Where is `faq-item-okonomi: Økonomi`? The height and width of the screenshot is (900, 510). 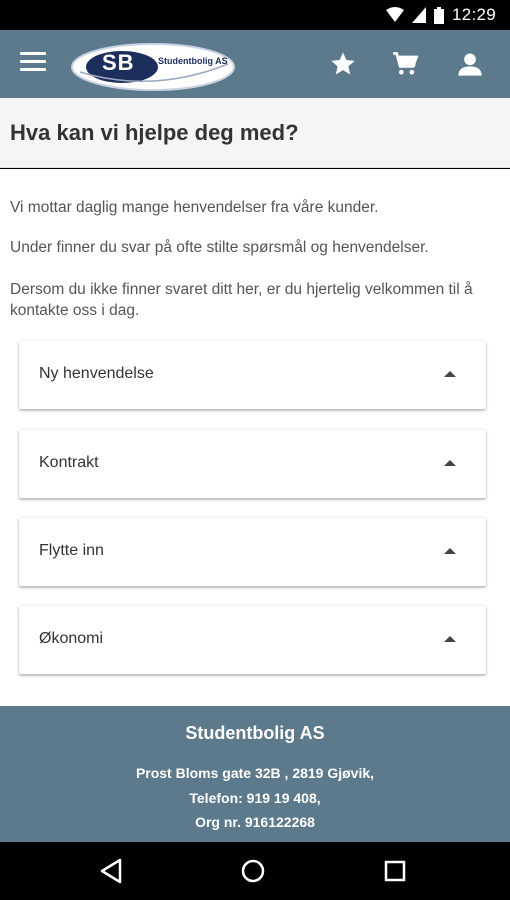 faq-item-okonomi: Økonomi is located at coordinates (252, 640).